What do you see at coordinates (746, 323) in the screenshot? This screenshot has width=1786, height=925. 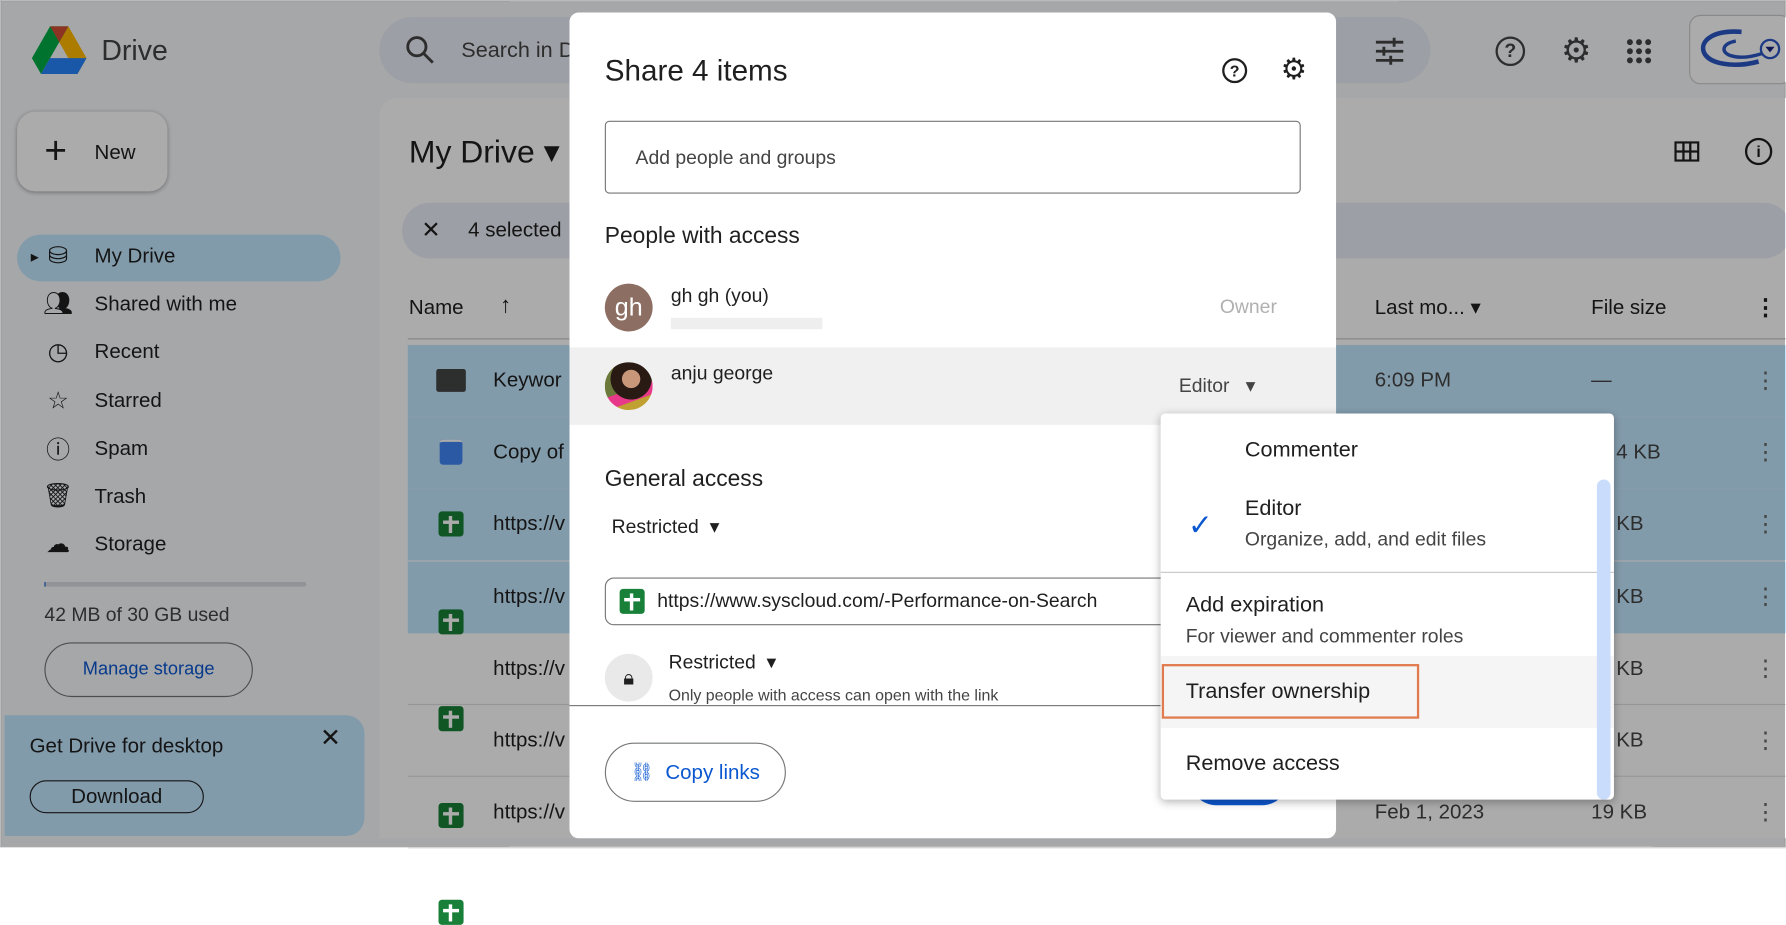 I see `email-redacted` at bounding box center [746, 323].